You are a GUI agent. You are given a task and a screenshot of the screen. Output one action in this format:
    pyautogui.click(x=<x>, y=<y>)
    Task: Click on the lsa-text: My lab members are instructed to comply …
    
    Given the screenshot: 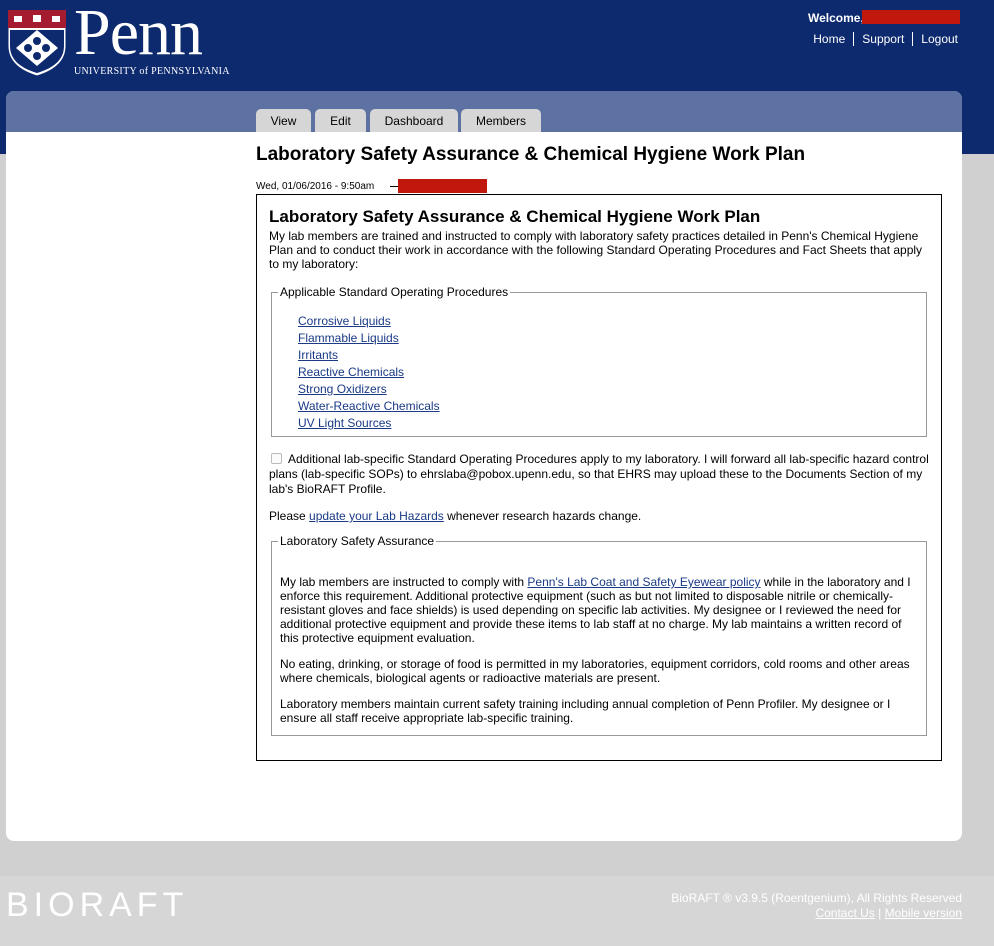 What is the action you would take?
    pyautogui.click(x=598, y=656)
    